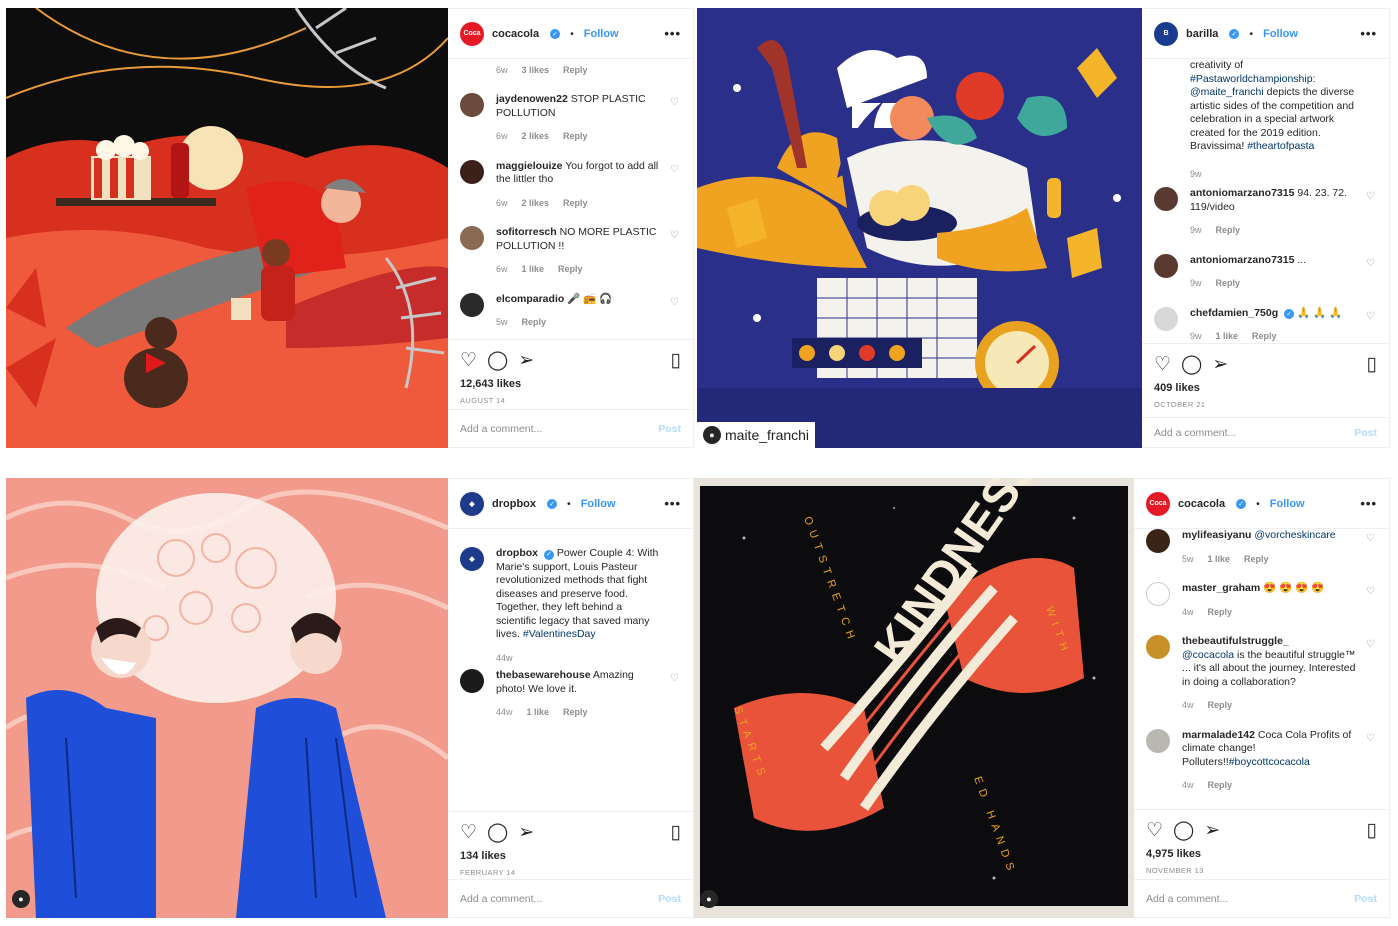 Image resolution: width=1398 pixels, height=926 pixels. What do you see at coordinates (532, 99) in the screenshot?
I see `comment-user: jaydenowen22` at bounding box center [532, 99].